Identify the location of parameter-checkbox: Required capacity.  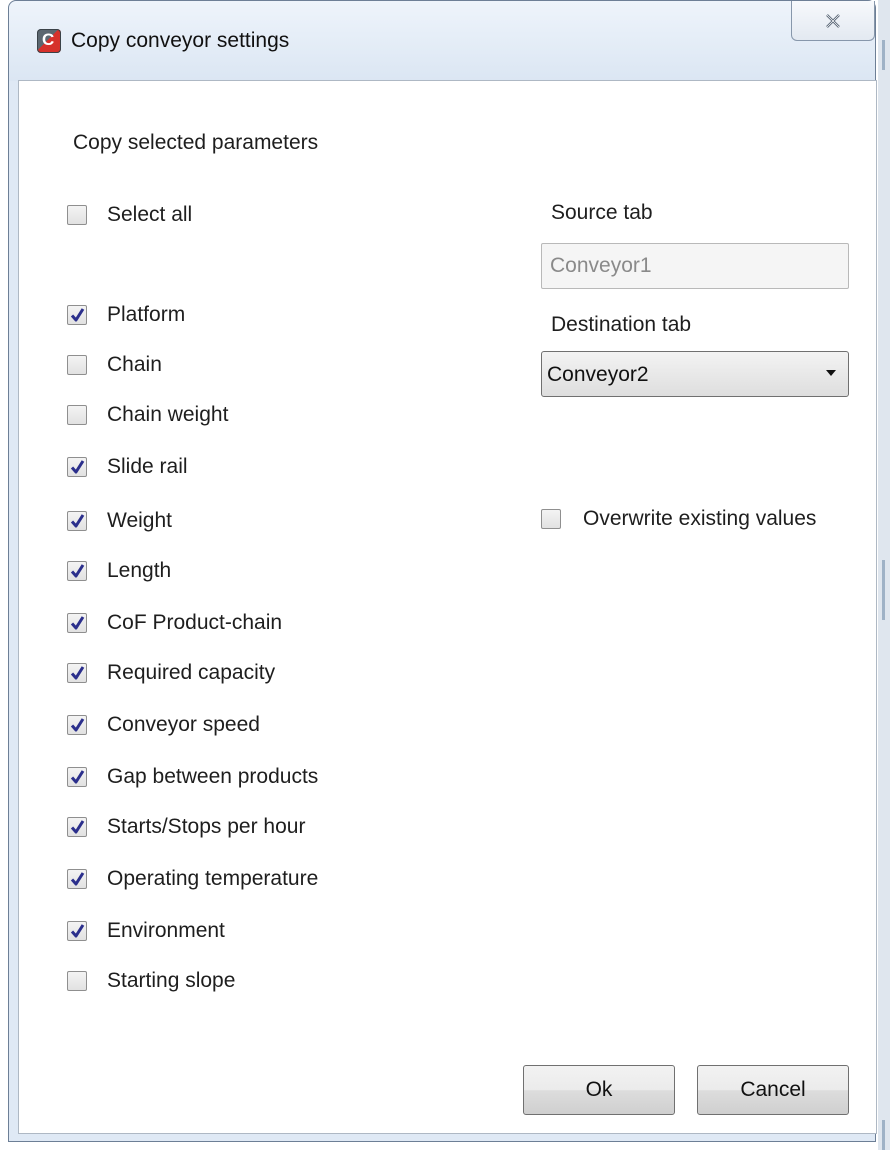
(171, 673).